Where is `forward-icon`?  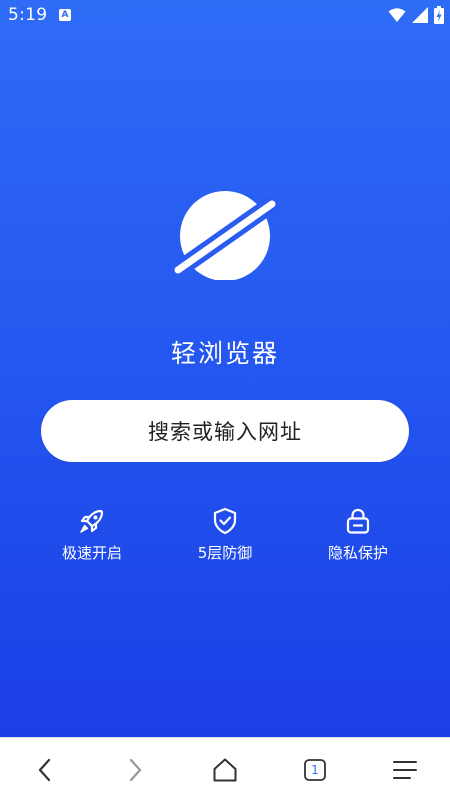
forward-icon is located at coordinates (135, 769).